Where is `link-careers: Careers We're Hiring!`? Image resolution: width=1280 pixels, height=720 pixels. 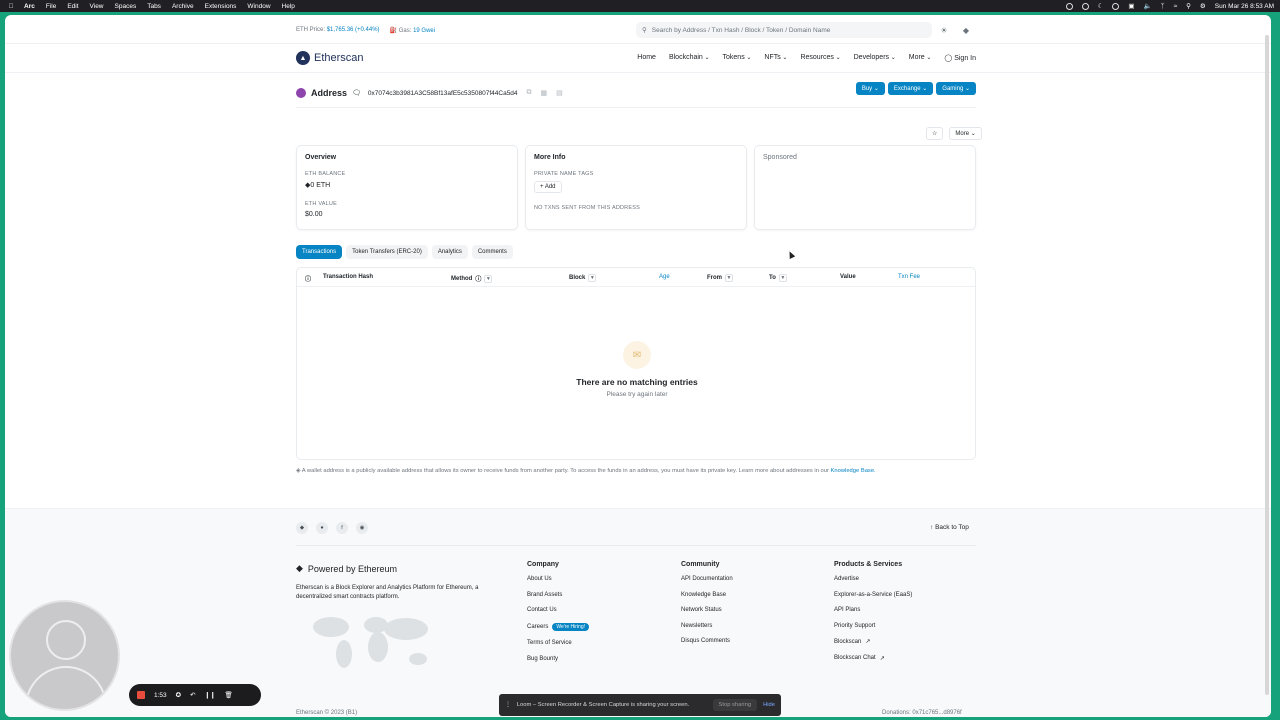
link-careers: Careers We're Hiring! is located at coordinates (558, 626).